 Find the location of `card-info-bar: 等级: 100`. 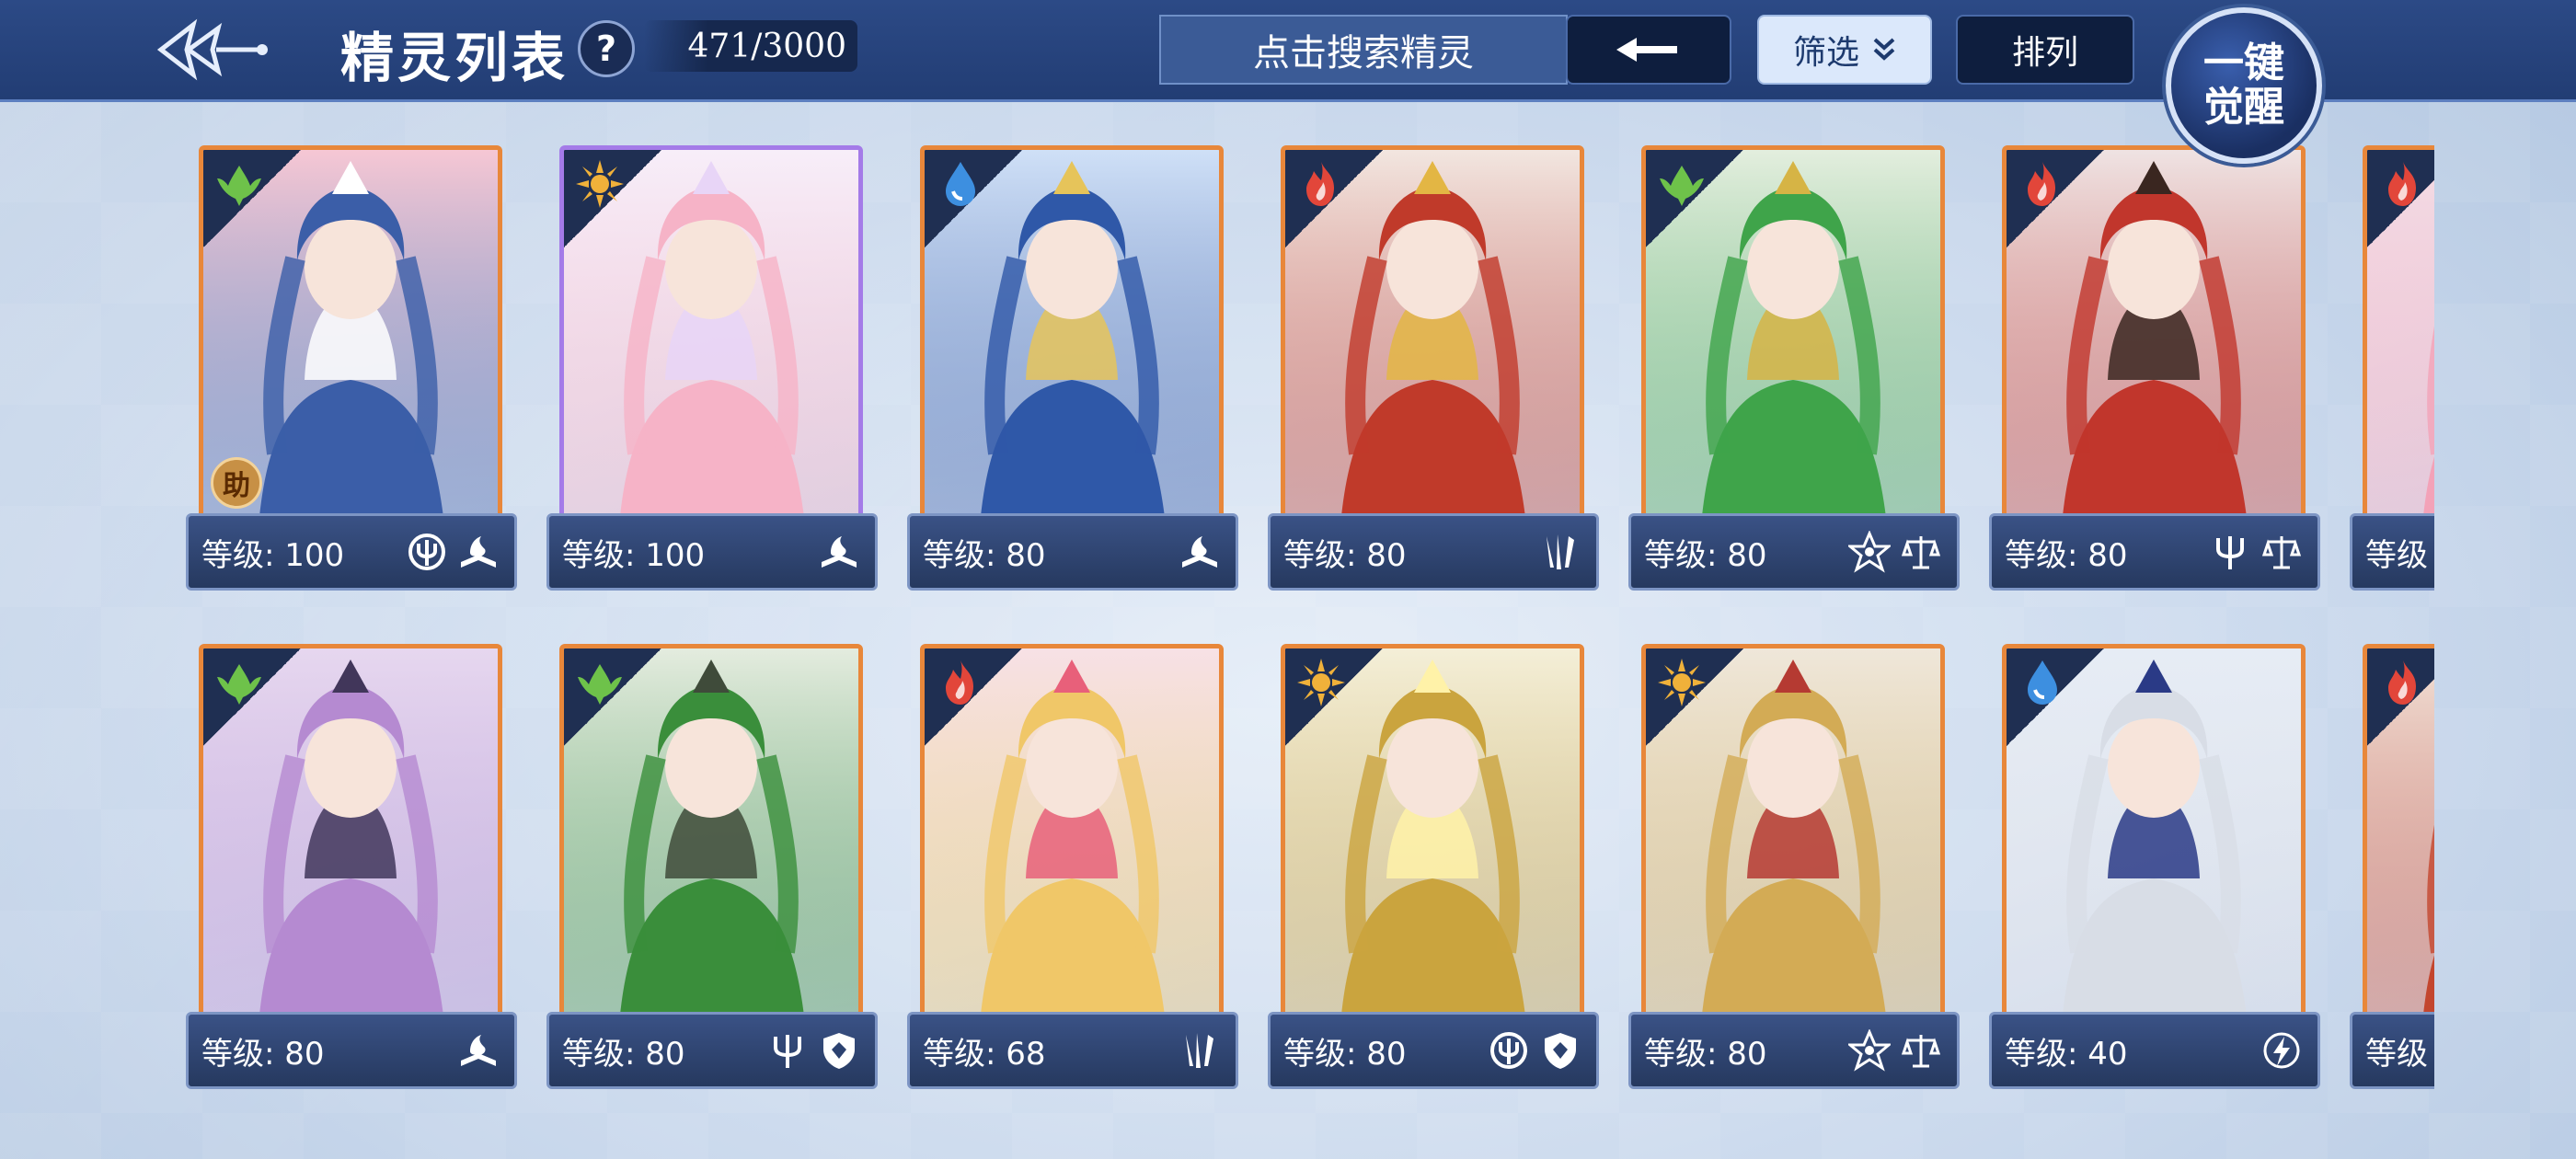

card-info-bar: 等级: 100 is located at coordinates (712, 552).